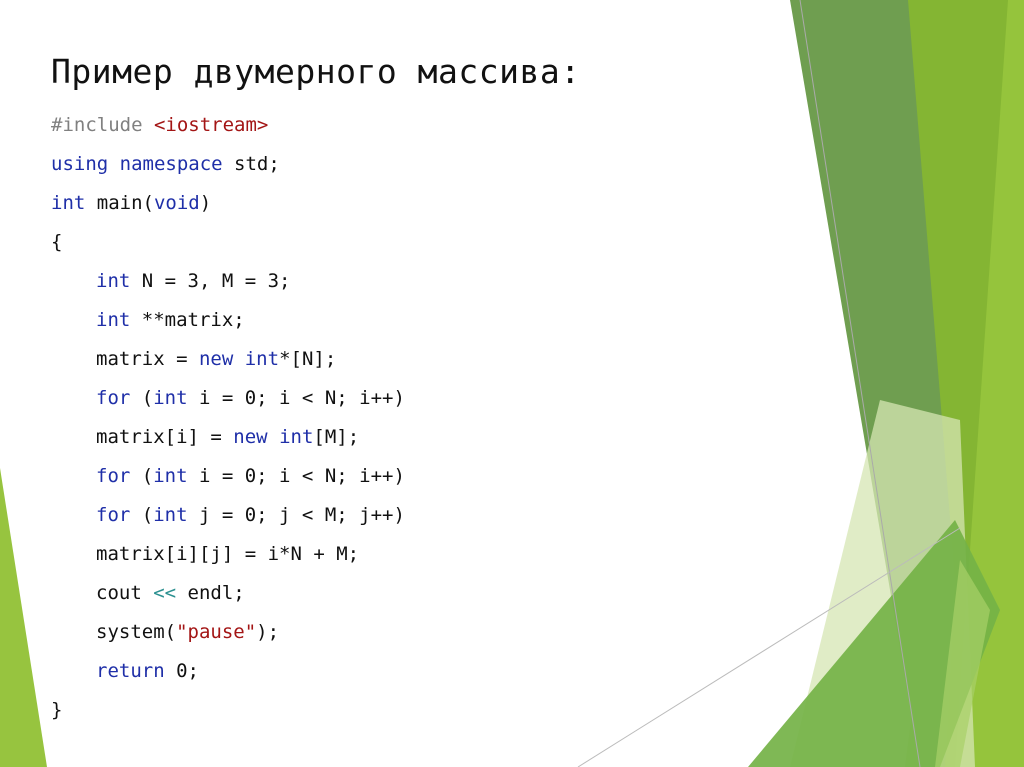 The image size is (1024, 767). Describe the element at coordinates (165, 437) in the screenshot. I see `code-text: matrix[i] =` at that location.